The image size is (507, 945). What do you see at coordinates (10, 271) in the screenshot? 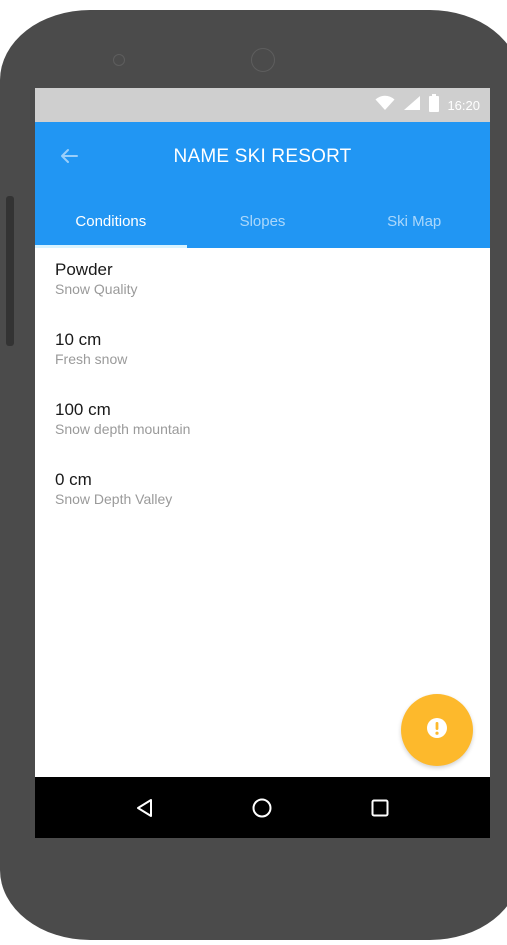
I see `device-side-button` at bounding box center [10, 271].